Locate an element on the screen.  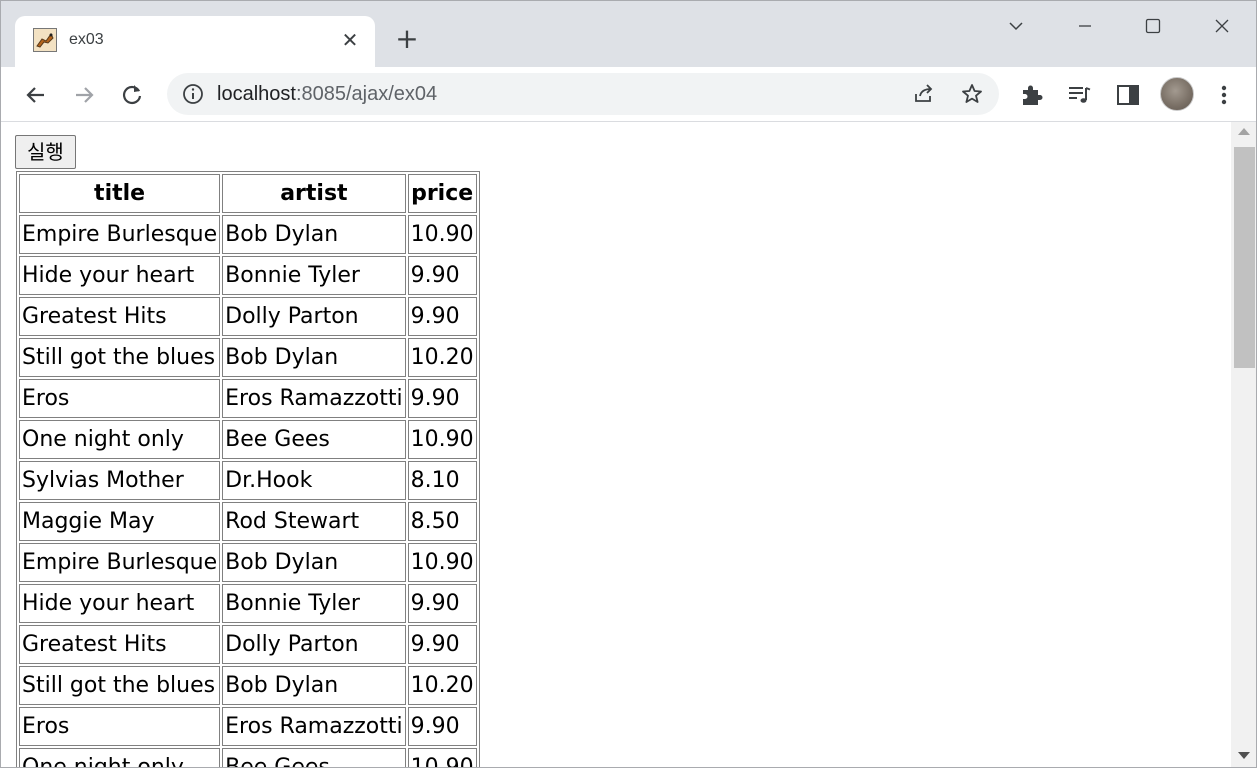
bookmark-star-icon is located at coordinates (972, 94).